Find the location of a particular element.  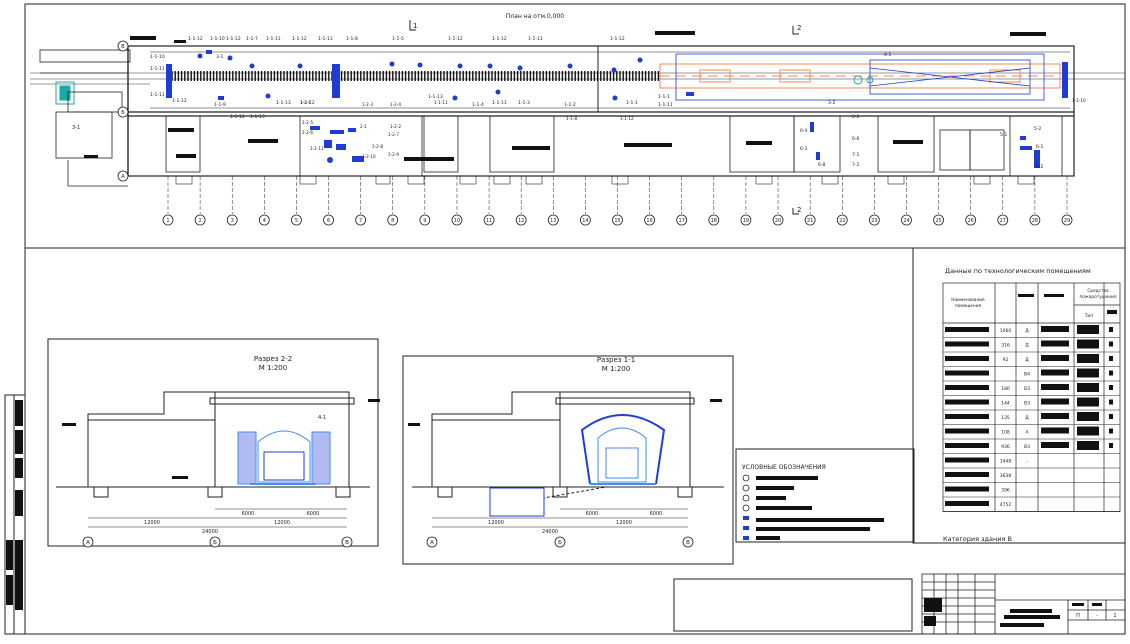

axis-label: А is located at coordinates (123, 177).